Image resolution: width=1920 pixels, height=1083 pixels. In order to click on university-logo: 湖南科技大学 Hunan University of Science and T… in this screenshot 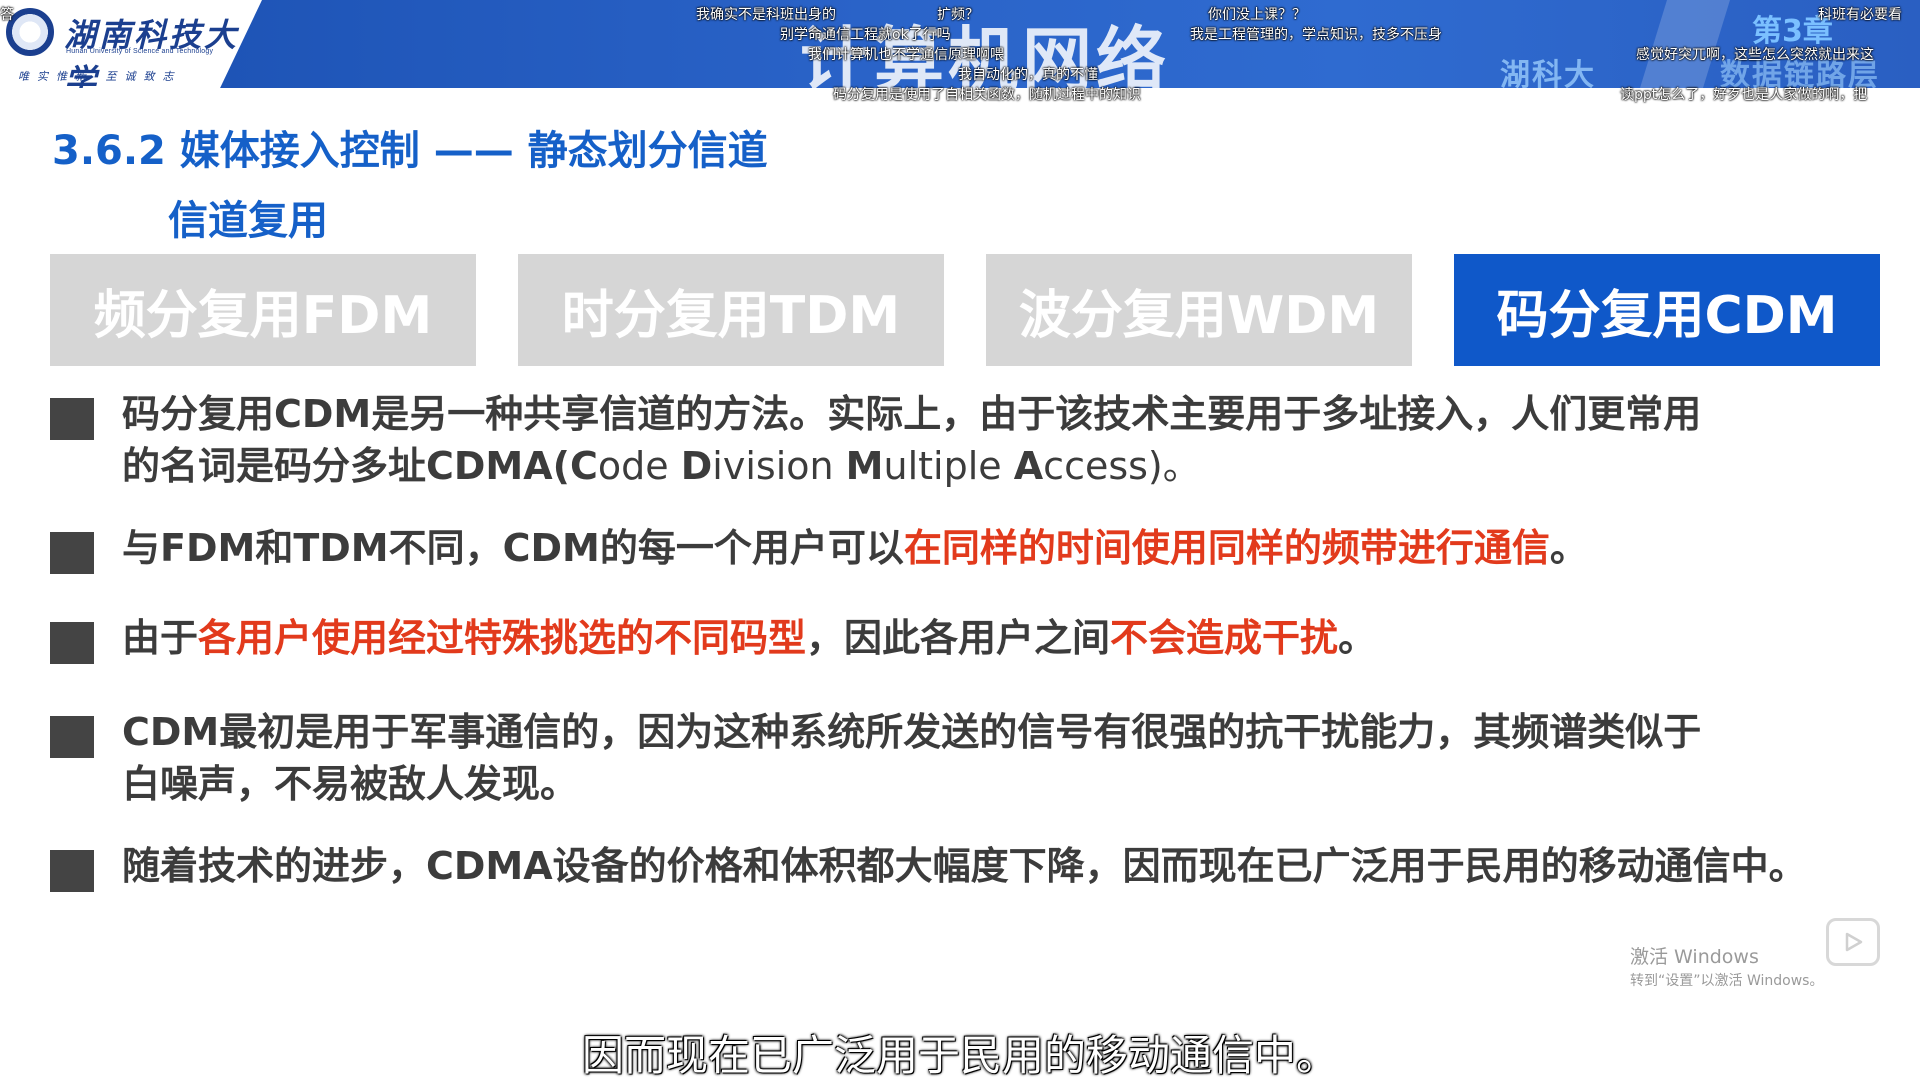, I will do `click(131, 44)`.